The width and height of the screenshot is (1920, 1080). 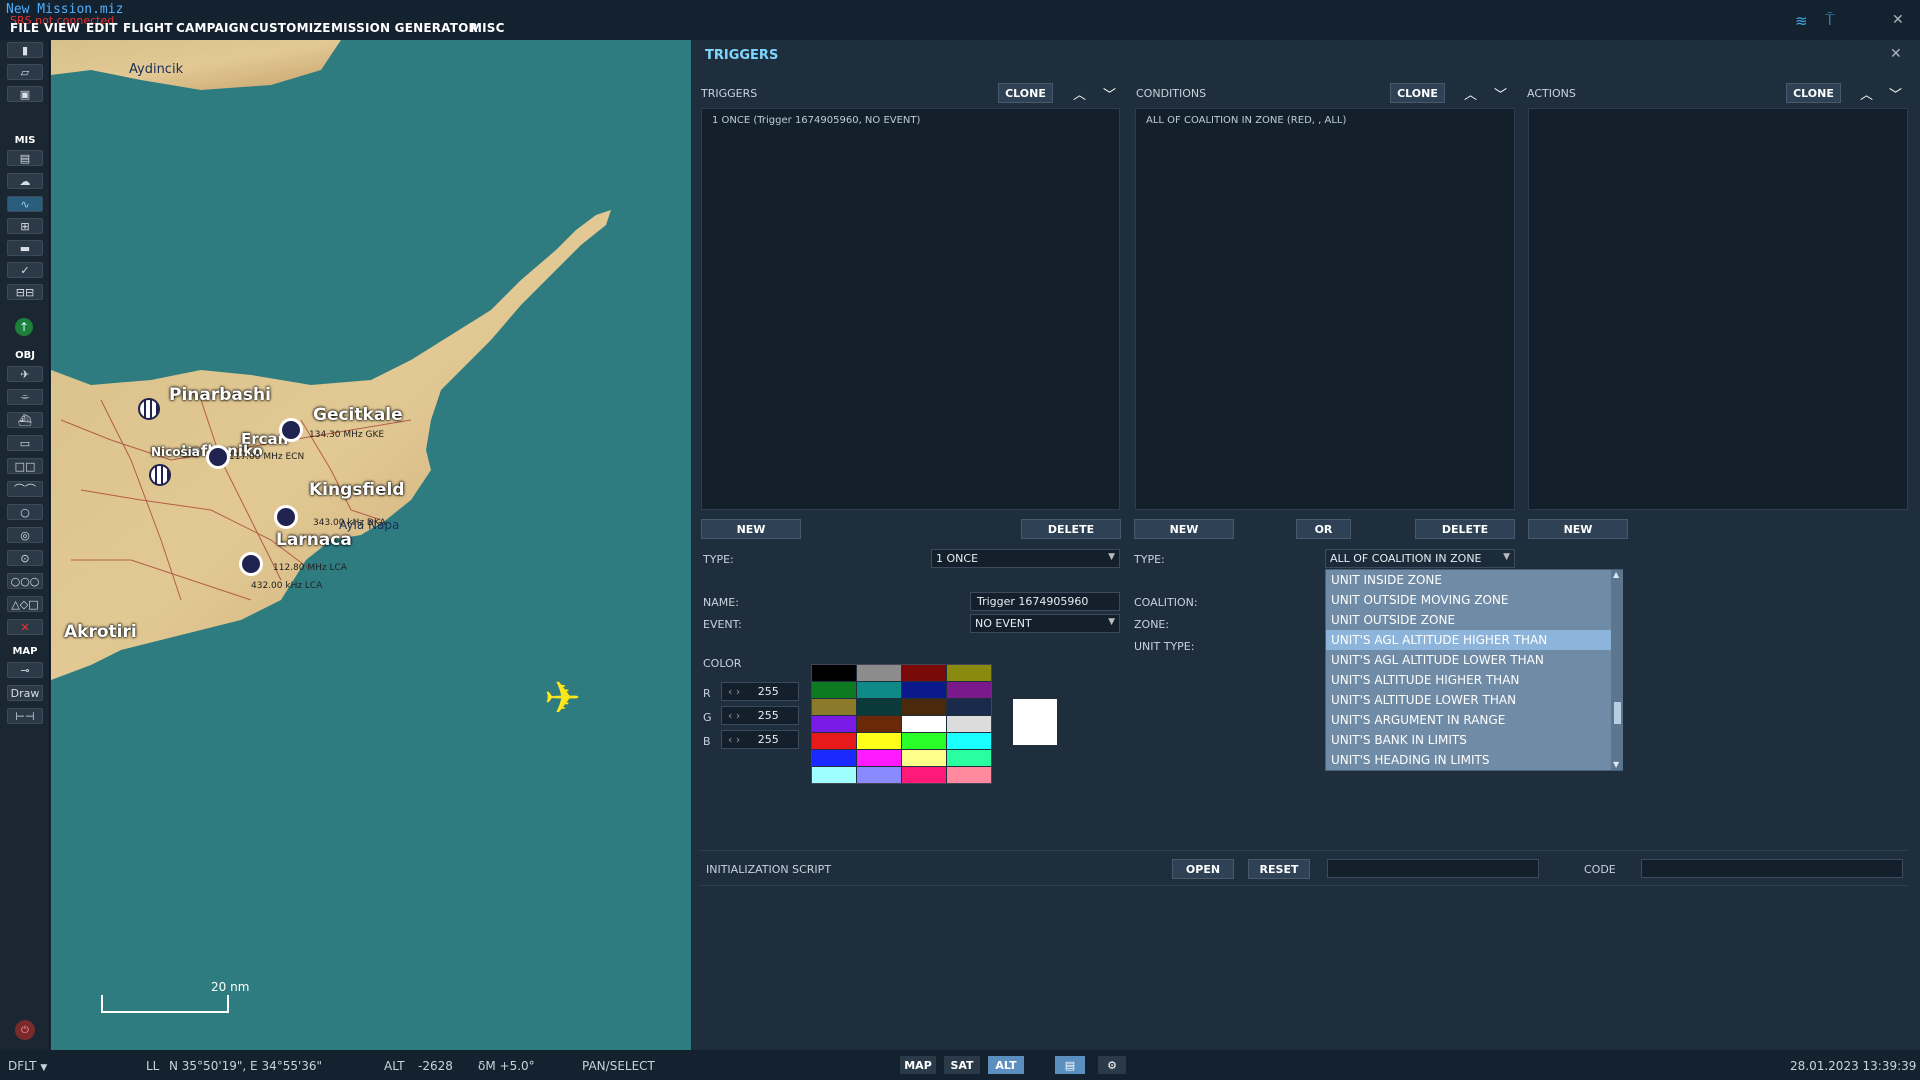 I want to click on new-action-button: NEW, so click(x=1578, y=529).